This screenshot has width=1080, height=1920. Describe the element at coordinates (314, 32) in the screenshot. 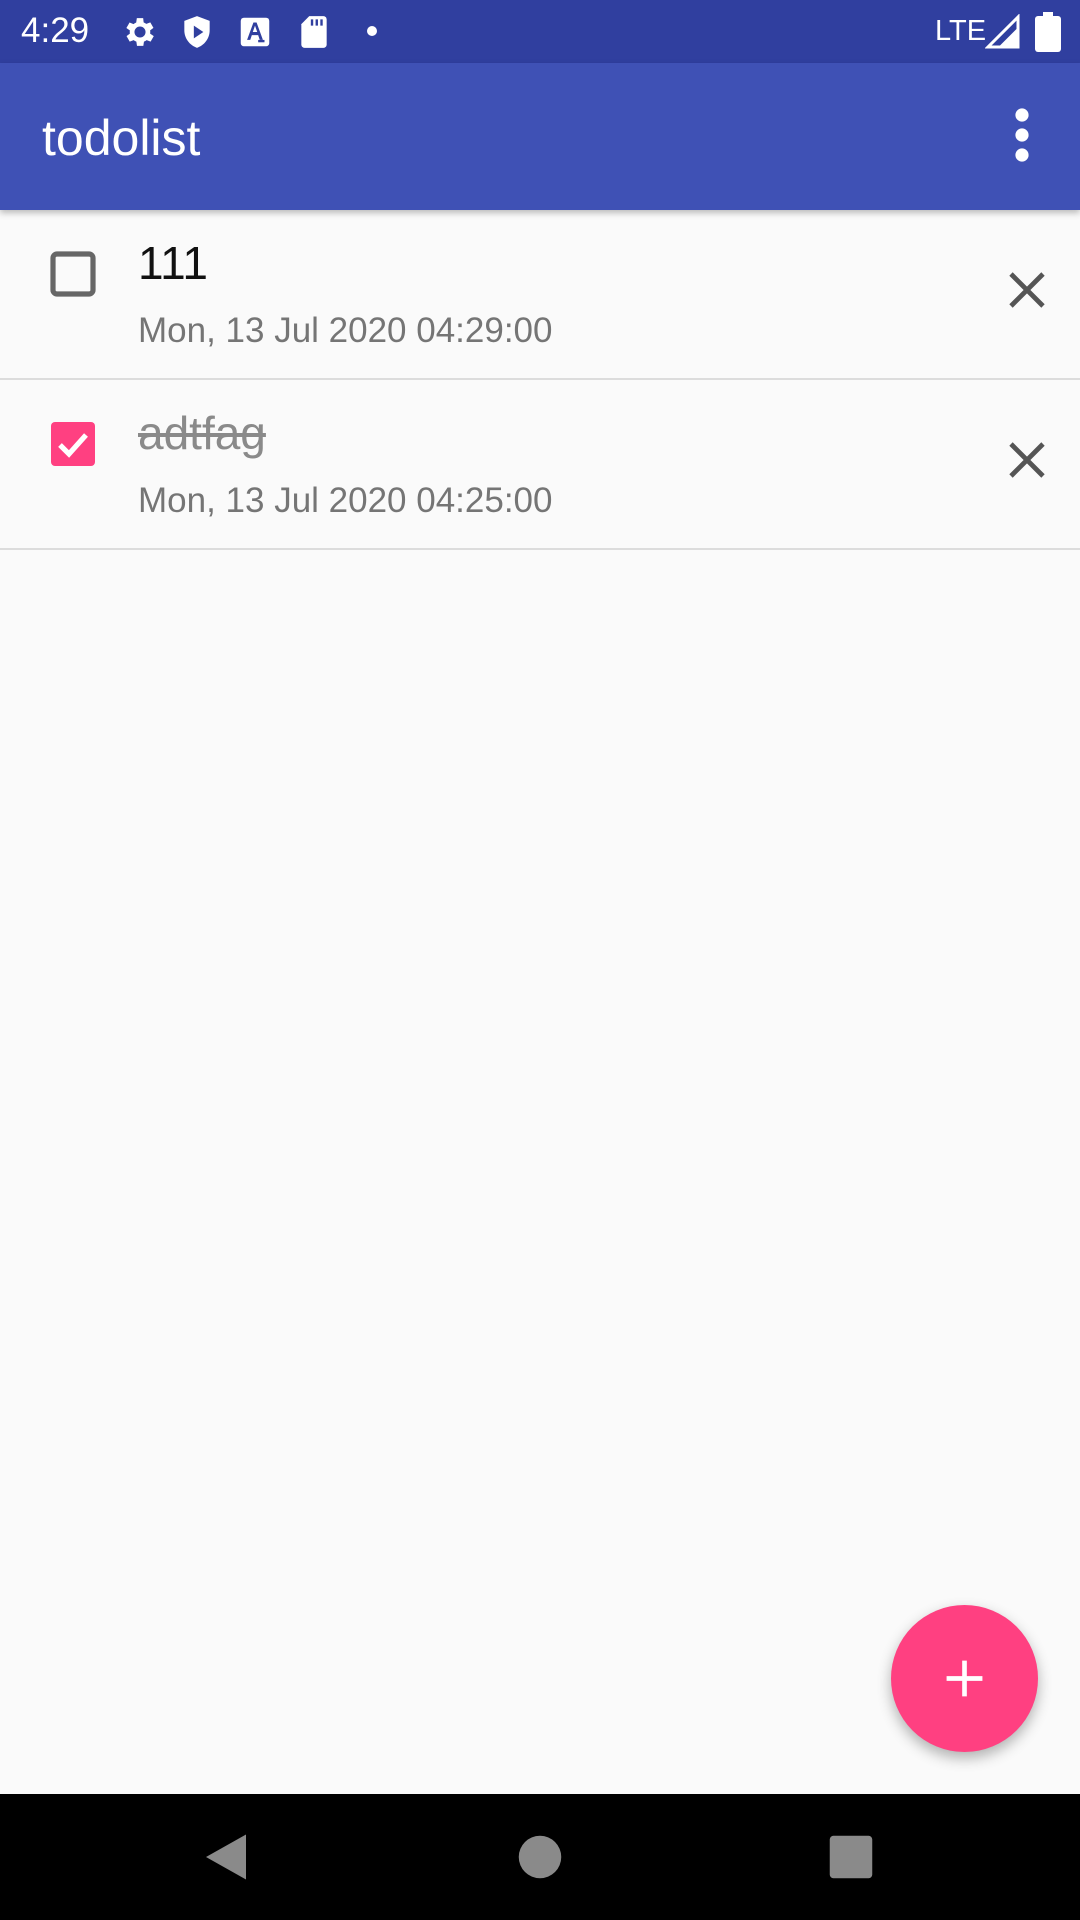

I see `sd-card-icon` at that location.